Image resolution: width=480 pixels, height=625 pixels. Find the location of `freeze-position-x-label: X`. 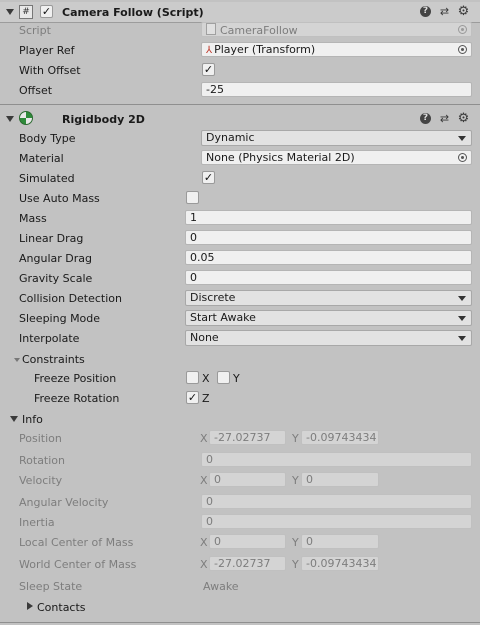

freeze-position-x-label: X is located at coordinates (206, 378).